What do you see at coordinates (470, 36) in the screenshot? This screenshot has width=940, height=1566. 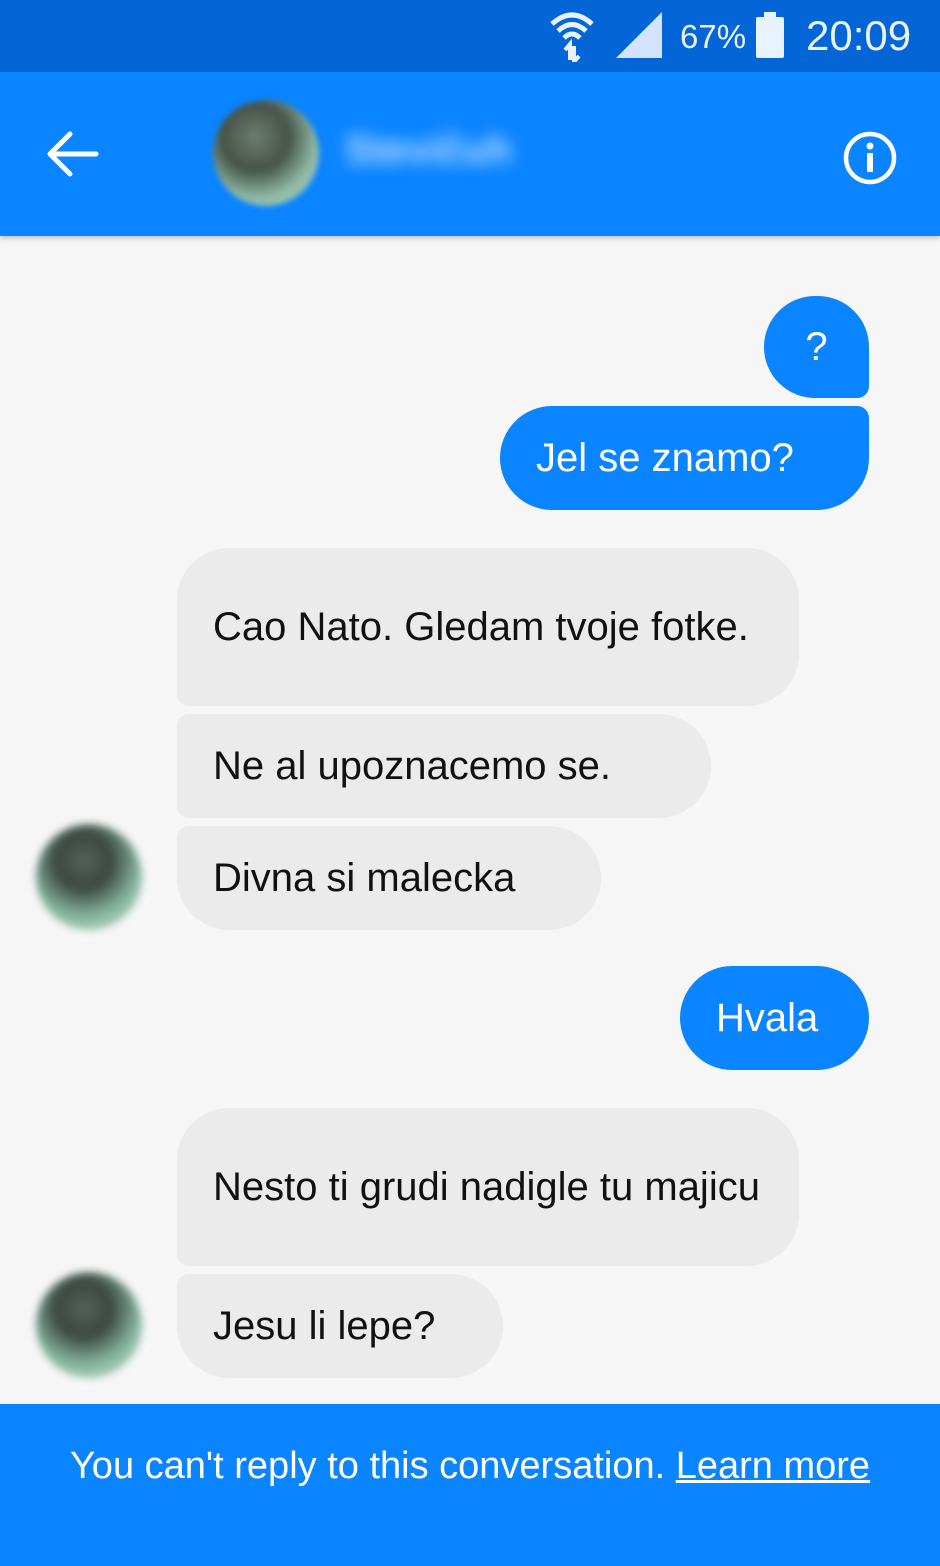 I see `status-bar: 67% 20:09` at bounding box center [470, 36].